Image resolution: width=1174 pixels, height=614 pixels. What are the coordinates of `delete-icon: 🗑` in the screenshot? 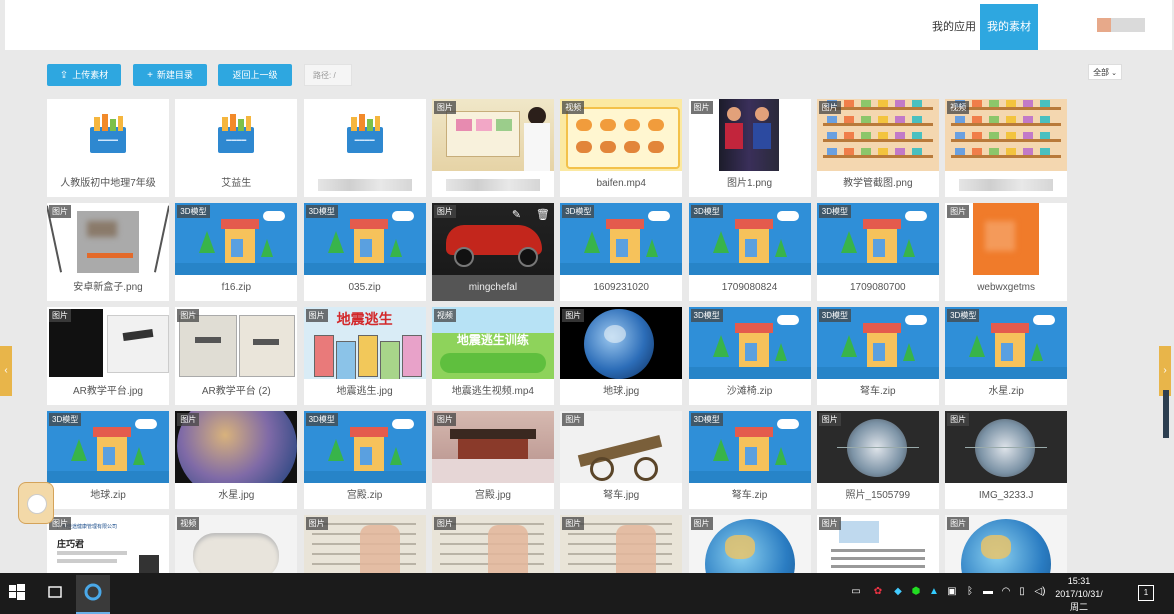 It's located at (543, 214).